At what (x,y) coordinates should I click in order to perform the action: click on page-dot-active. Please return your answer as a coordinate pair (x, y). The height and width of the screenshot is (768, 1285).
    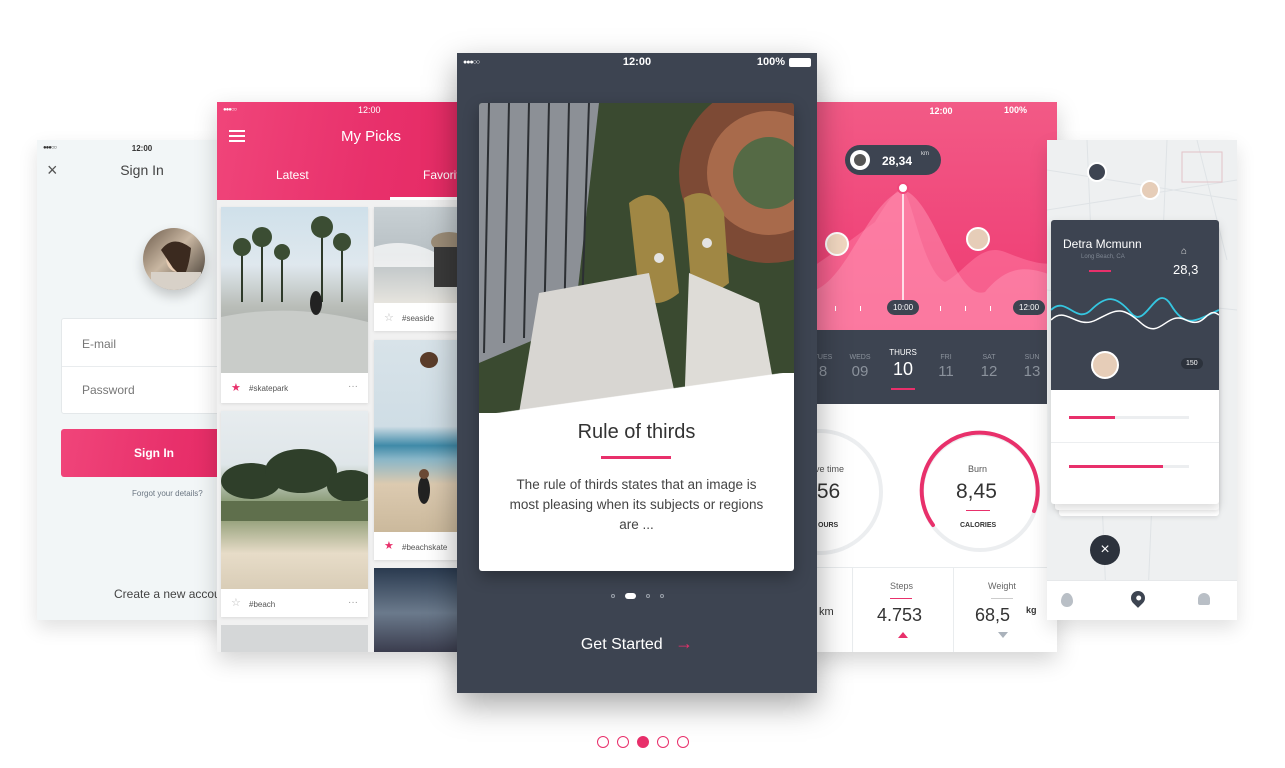
    Looking at the image, I should click on (630, 595).